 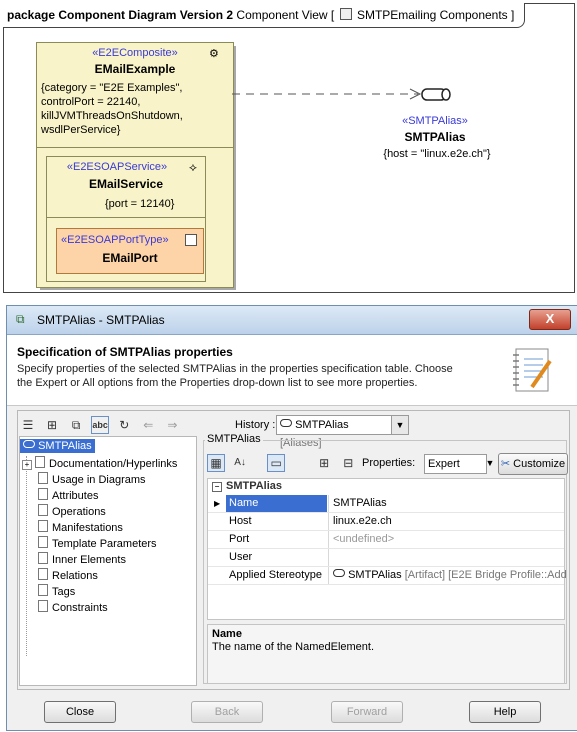 What do you see at coordinates (435, 121) in the screenshot?
I see `alias-stereotype: «SMTPAlias»` at bounding box center [435, 121].